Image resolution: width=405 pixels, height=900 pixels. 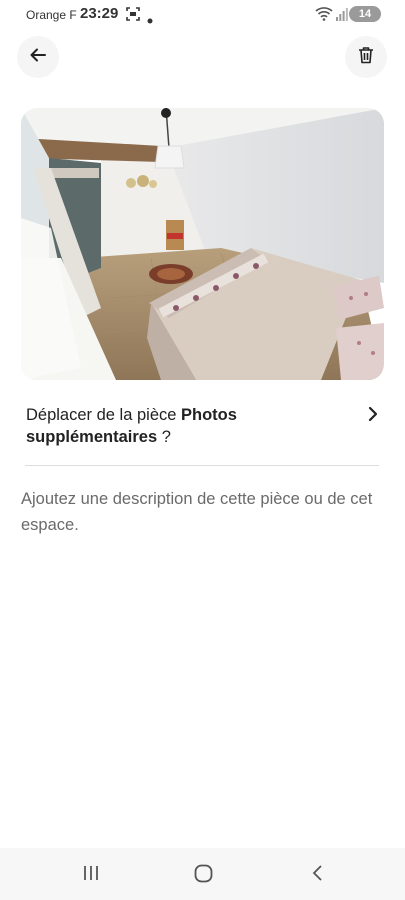 I want to click on navigation-bar, so click(x=202, y=874).